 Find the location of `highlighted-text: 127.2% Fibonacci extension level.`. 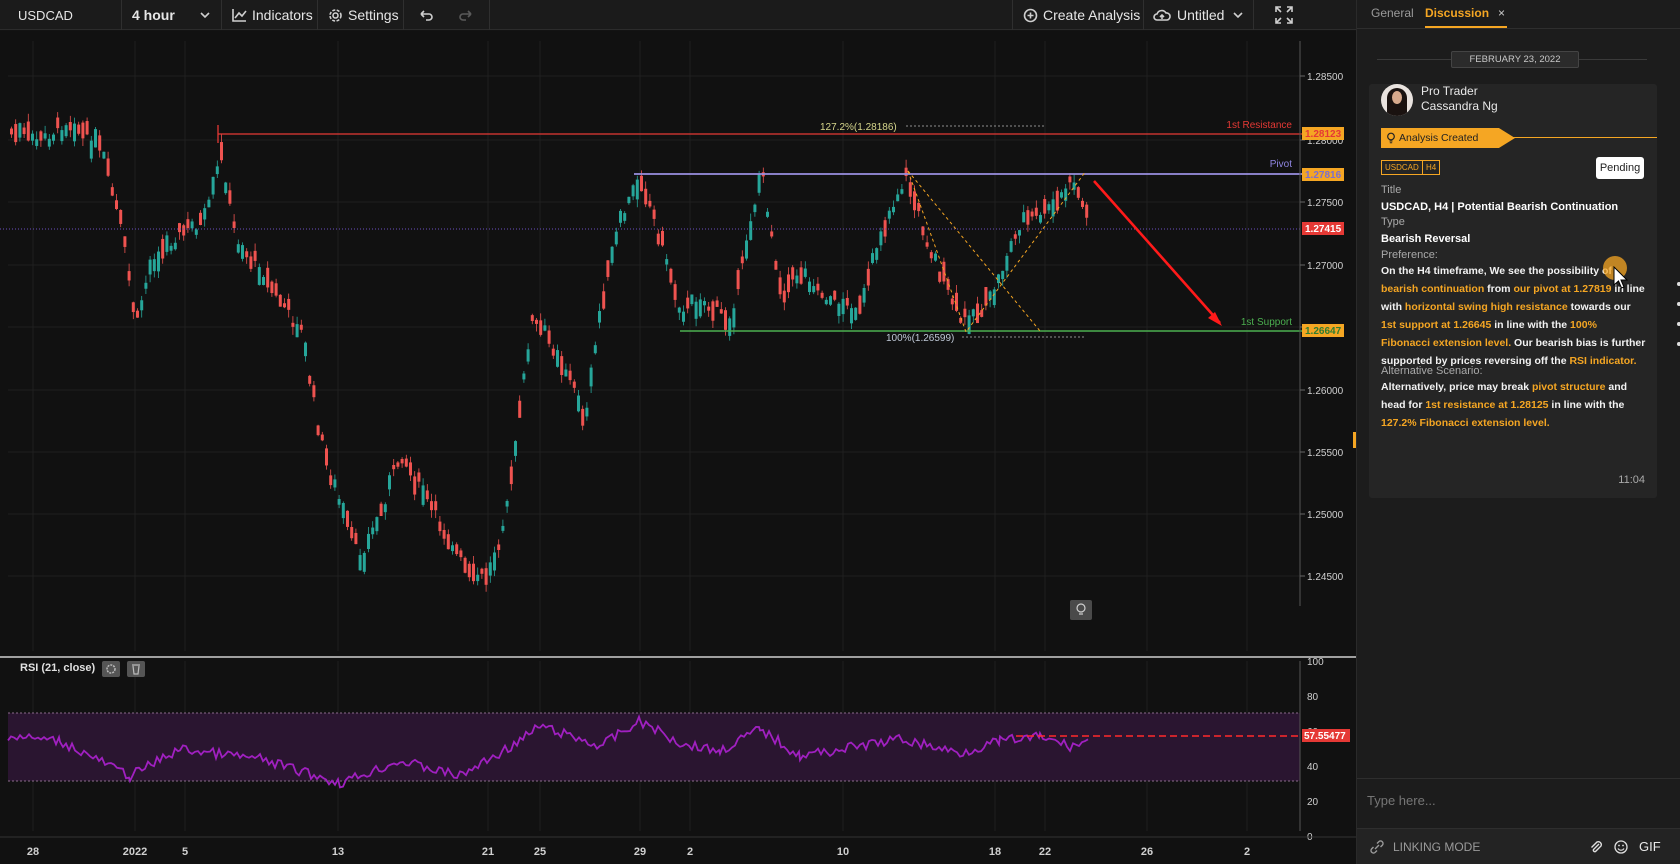

highlighted-text: 127.2% Fibonacci extension level. is located at coordinates (1465, 423).